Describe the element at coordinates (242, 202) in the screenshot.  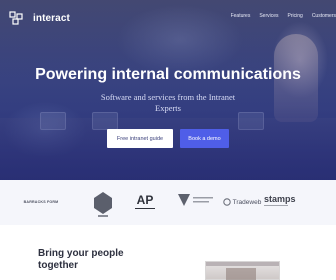
I see `customer-logo-tradeweb: Tradeweb` at that location.